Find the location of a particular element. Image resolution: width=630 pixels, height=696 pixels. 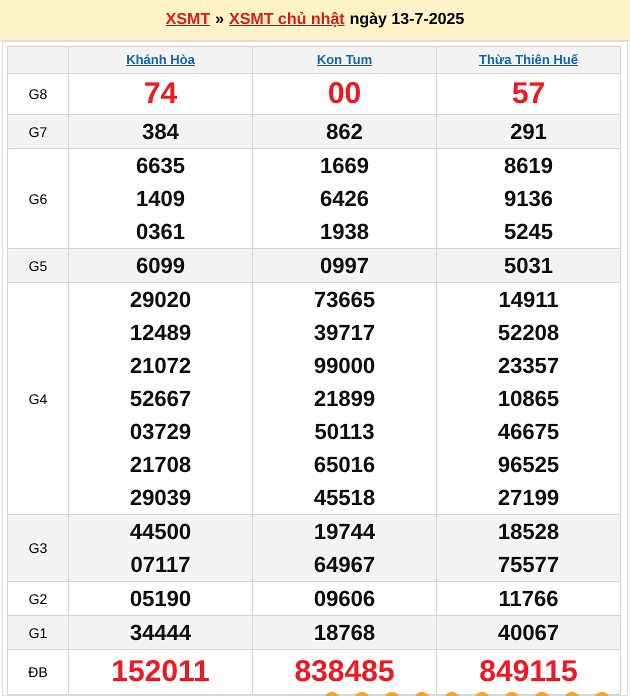

prize-label: G5 is located at coordinates (38, 265).